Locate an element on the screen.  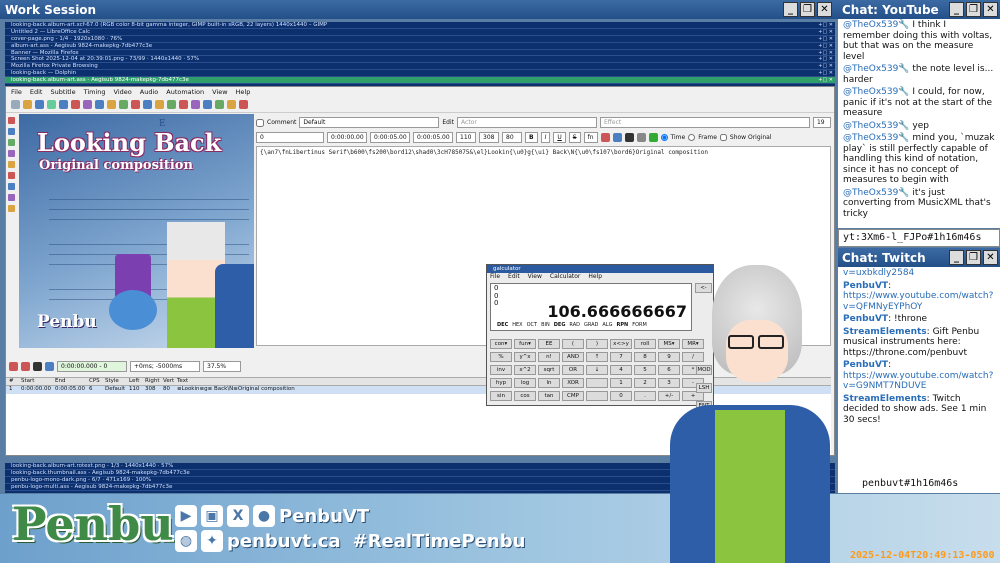
chat-link: v=uxbkdly2584 is located at coordinates (919, 273).